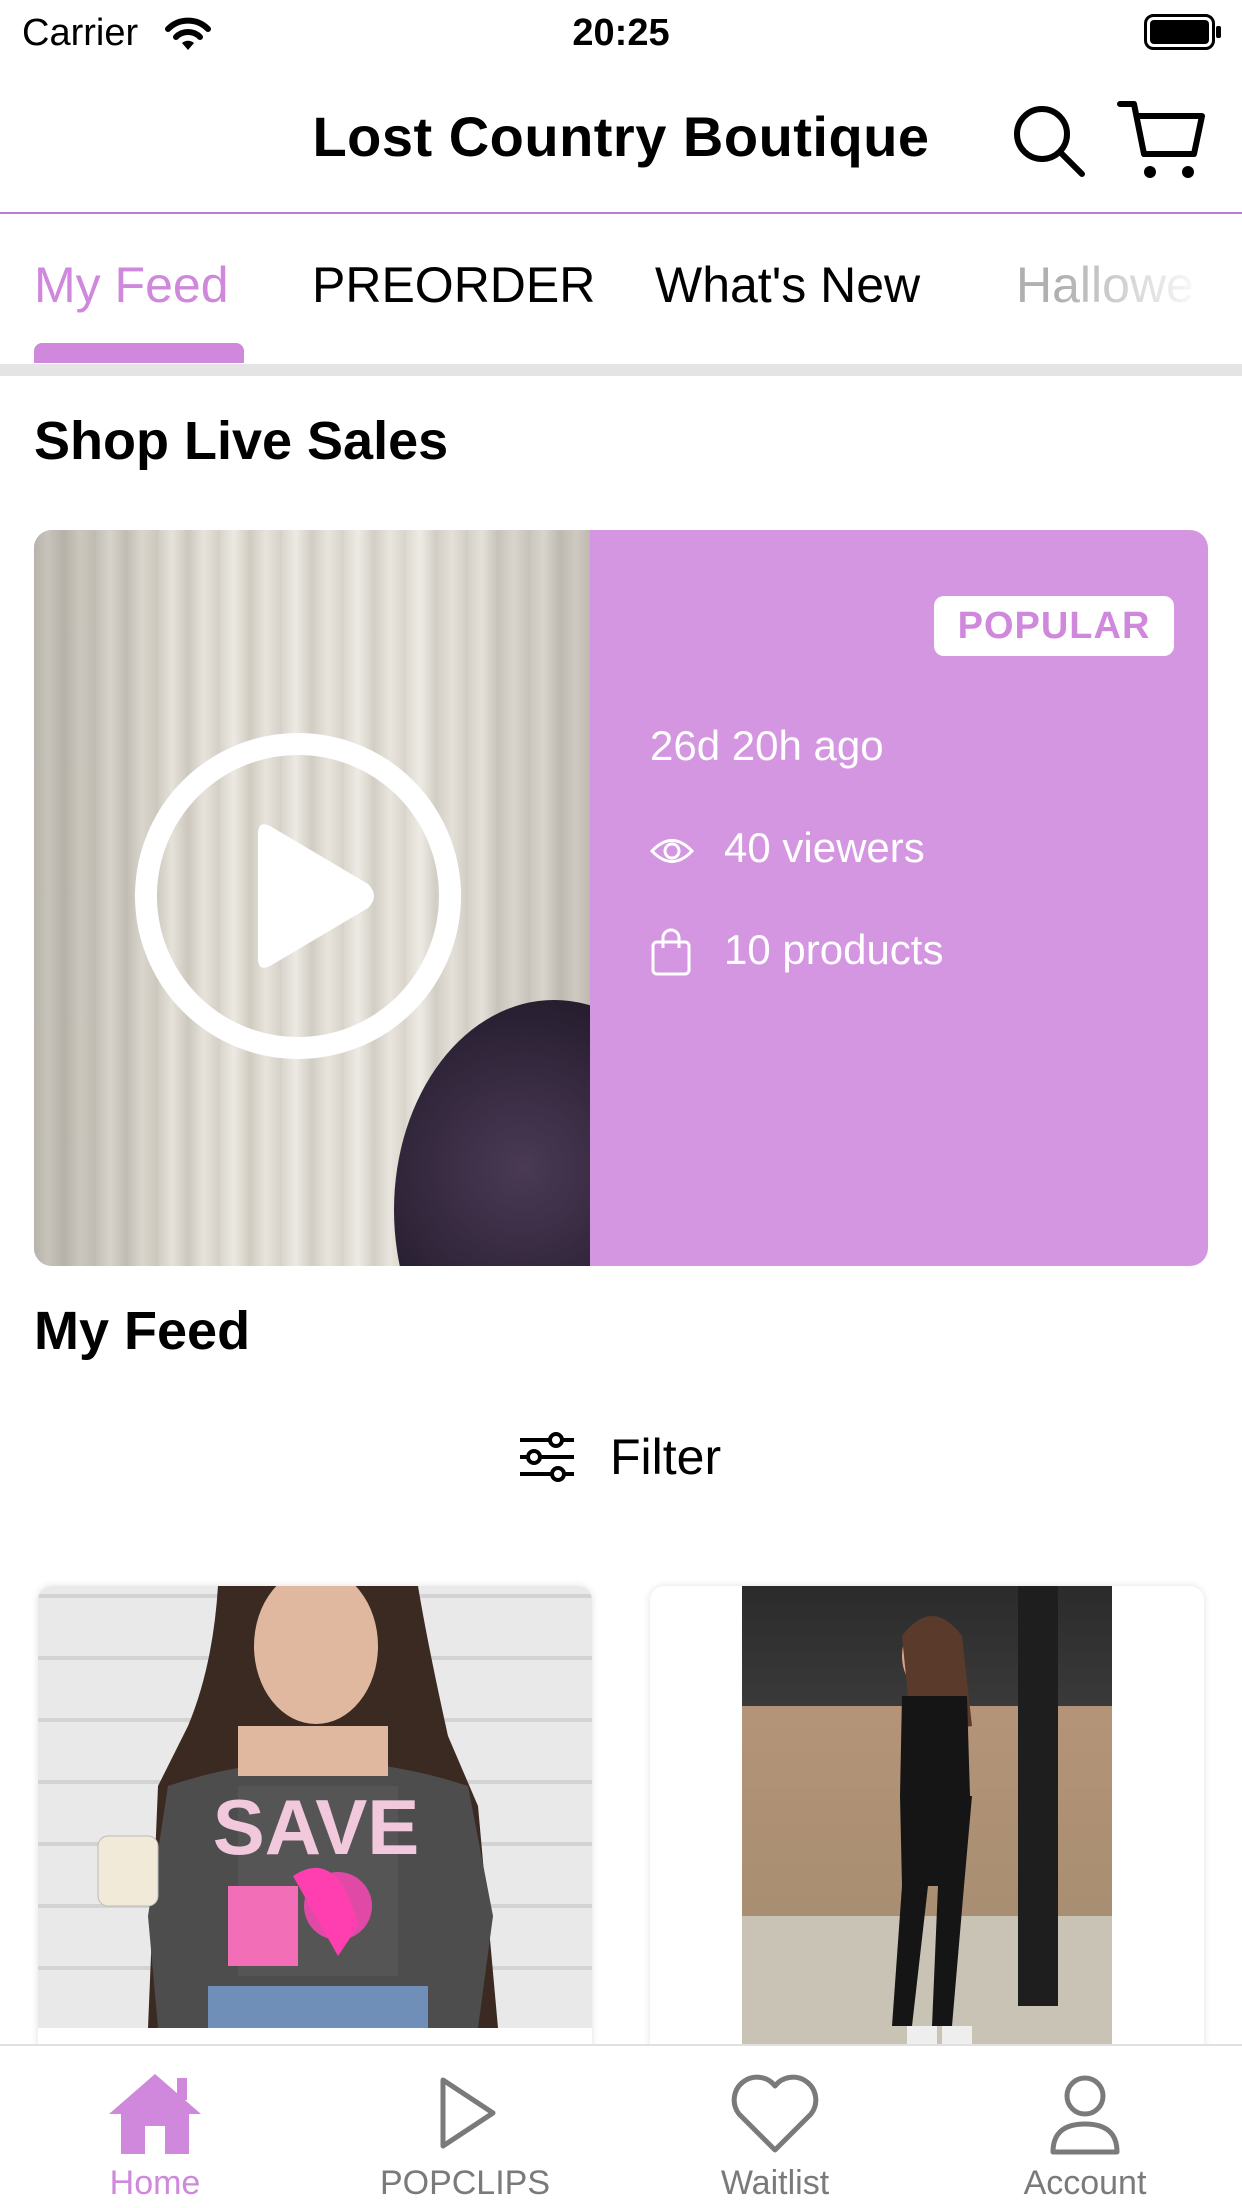  I want to click on status-time: 20:25, so click(621, 33).